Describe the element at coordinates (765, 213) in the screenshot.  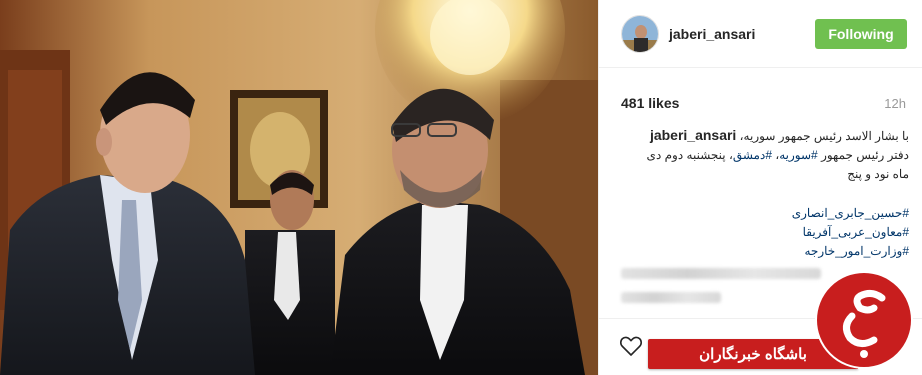
I see `hashtag-item: #حسین_جابری_انصاری` at that location.